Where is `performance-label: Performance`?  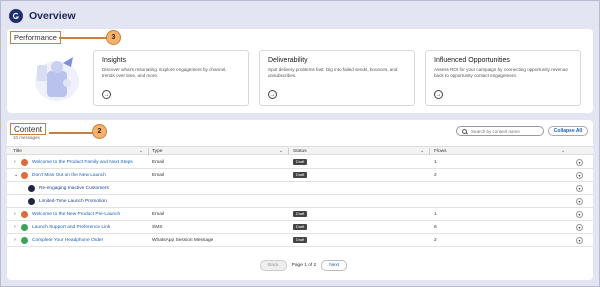 performance-label: Performance is located at coordinates (35, 37).